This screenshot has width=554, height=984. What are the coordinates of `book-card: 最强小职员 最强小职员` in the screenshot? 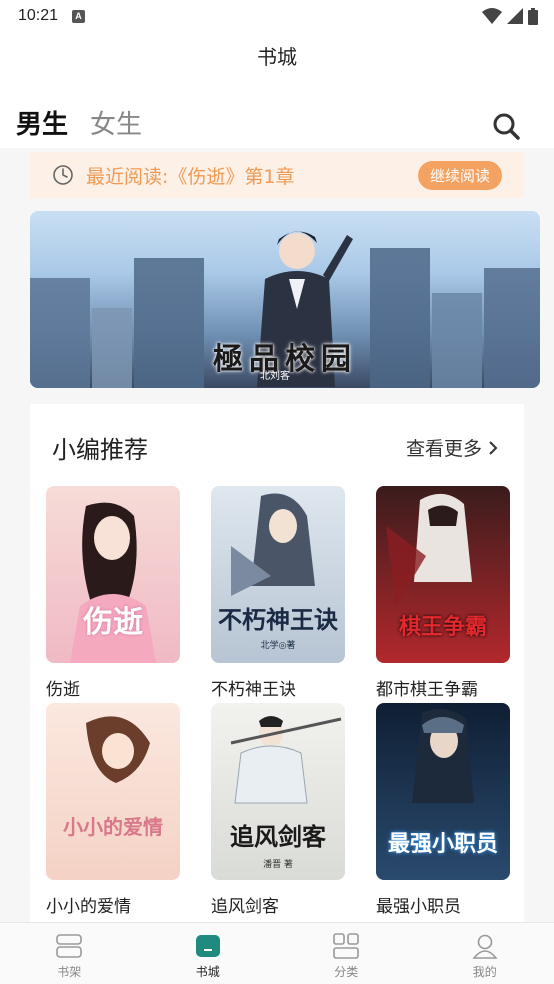 It's located at (443, 810).